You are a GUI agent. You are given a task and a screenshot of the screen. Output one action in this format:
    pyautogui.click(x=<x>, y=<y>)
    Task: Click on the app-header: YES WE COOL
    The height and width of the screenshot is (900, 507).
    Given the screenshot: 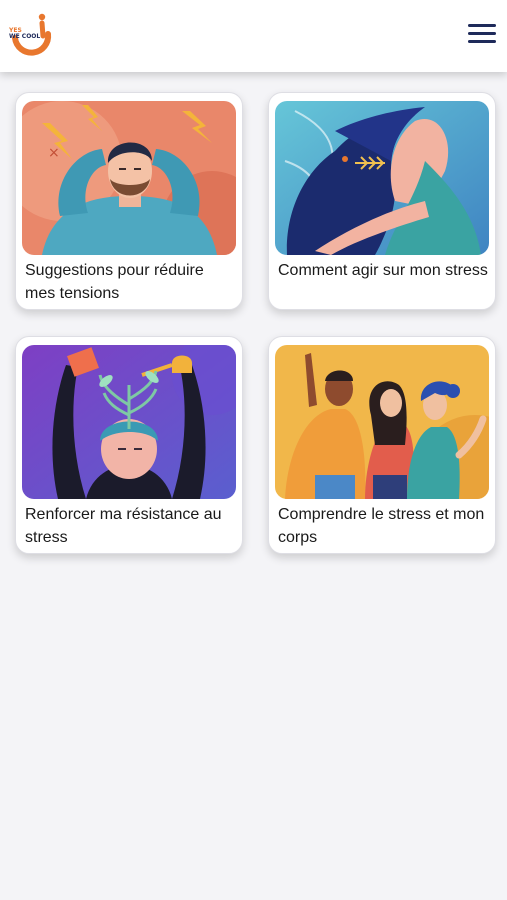 What is the action you would take?
    pyautogui.click(x=253, y=36)
    